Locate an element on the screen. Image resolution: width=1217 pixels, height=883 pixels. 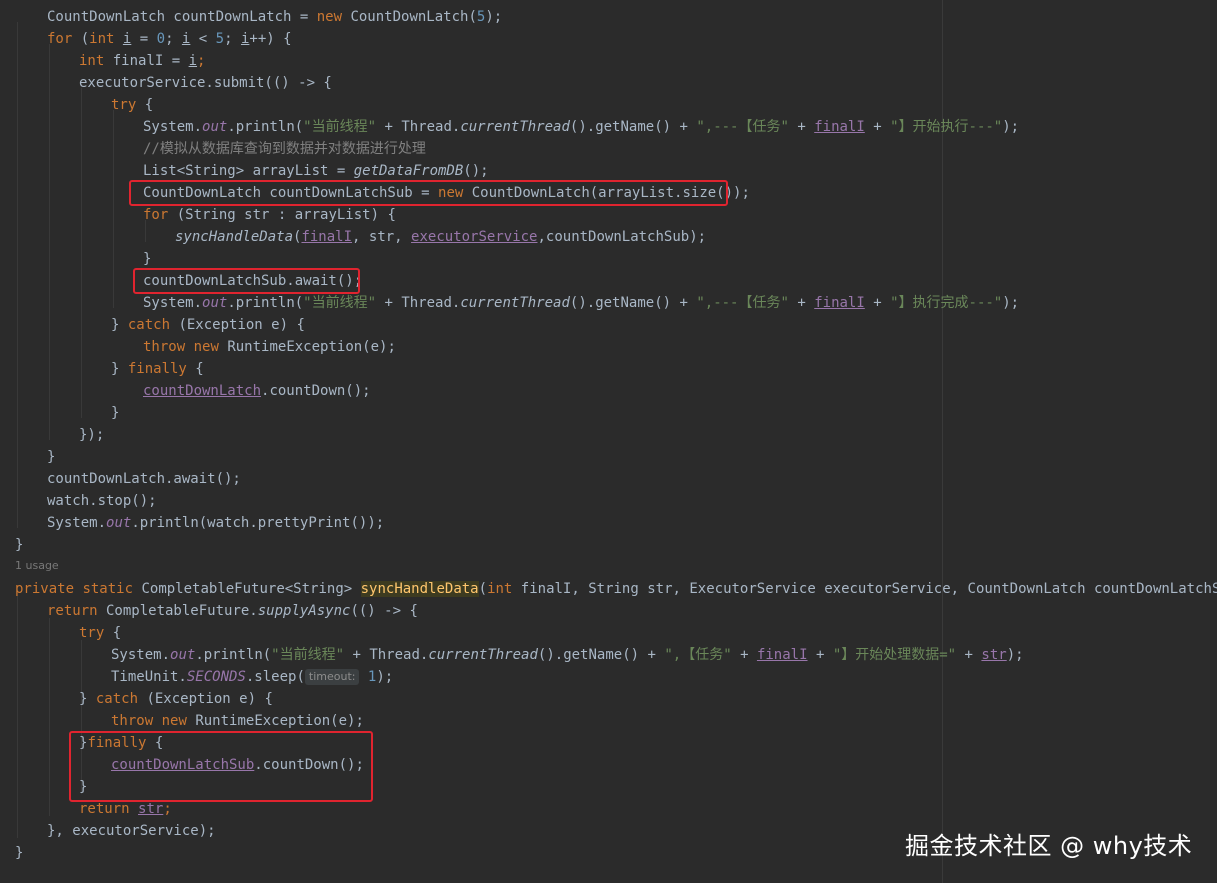
watermark: 掘金技术社区 @ why技术 is located at coordinates (1049, 846).